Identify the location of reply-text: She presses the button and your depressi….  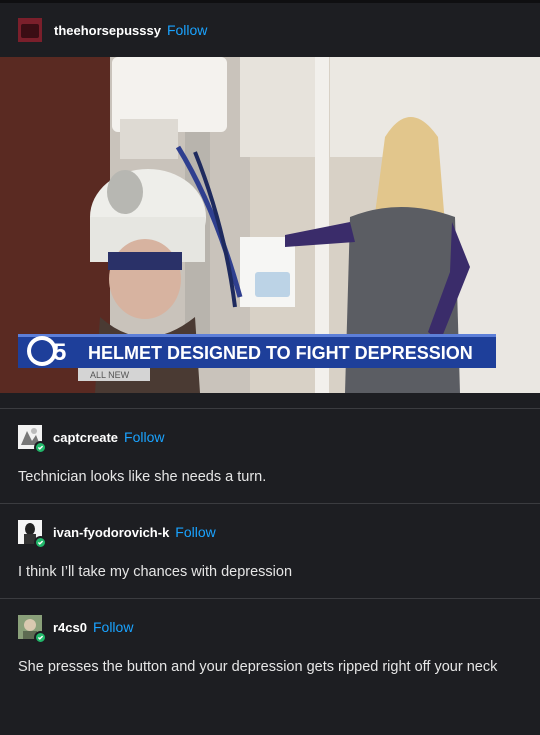
(258, 667).